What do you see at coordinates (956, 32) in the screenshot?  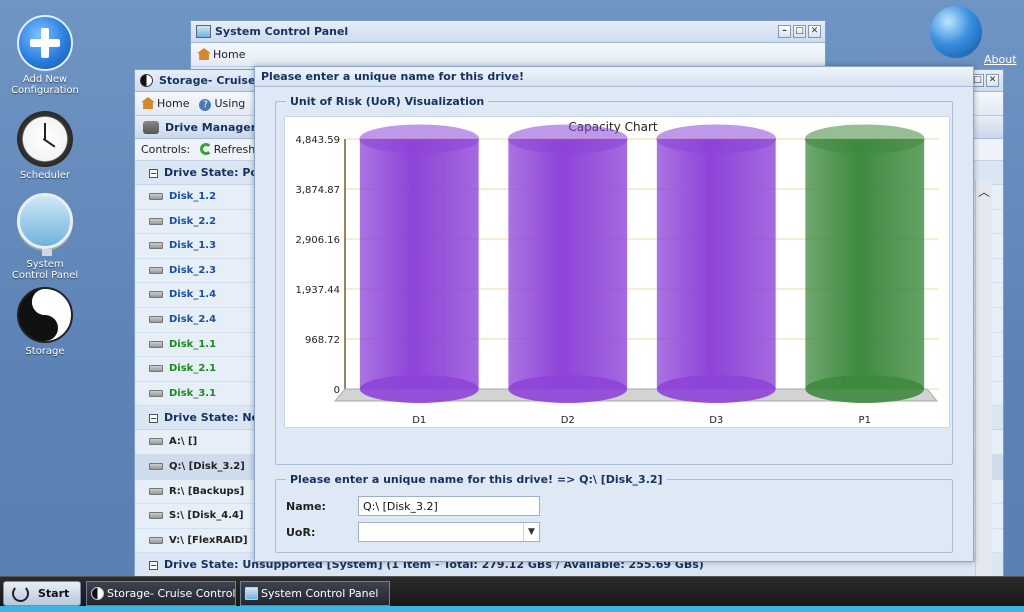 I see `globe-icon` at bounding box center [956, 32].